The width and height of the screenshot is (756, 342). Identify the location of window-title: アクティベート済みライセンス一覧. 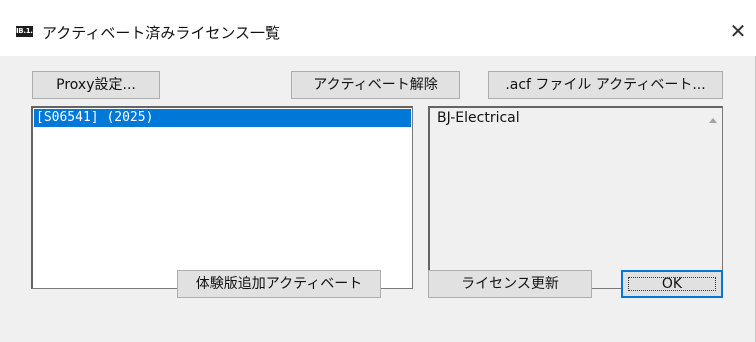
(161, 33).